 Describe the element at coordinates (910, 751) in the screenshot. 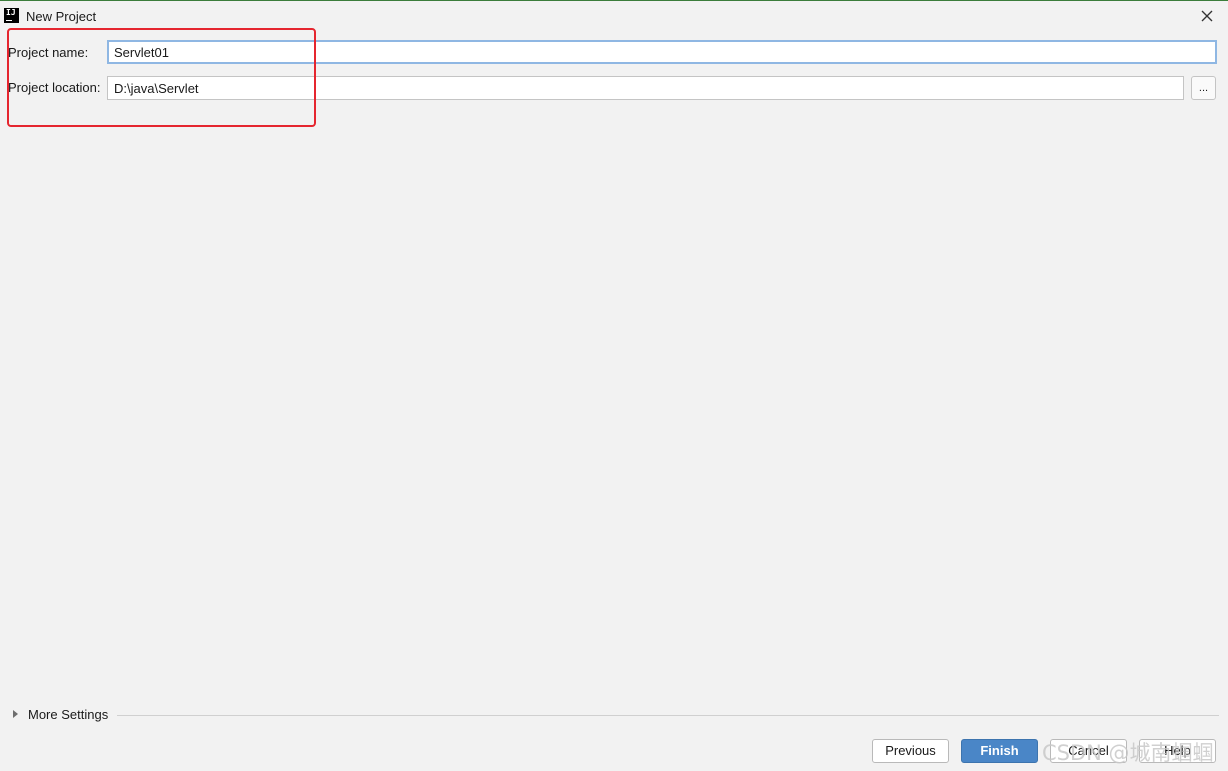

I see `previous-button: Previous` at that location.